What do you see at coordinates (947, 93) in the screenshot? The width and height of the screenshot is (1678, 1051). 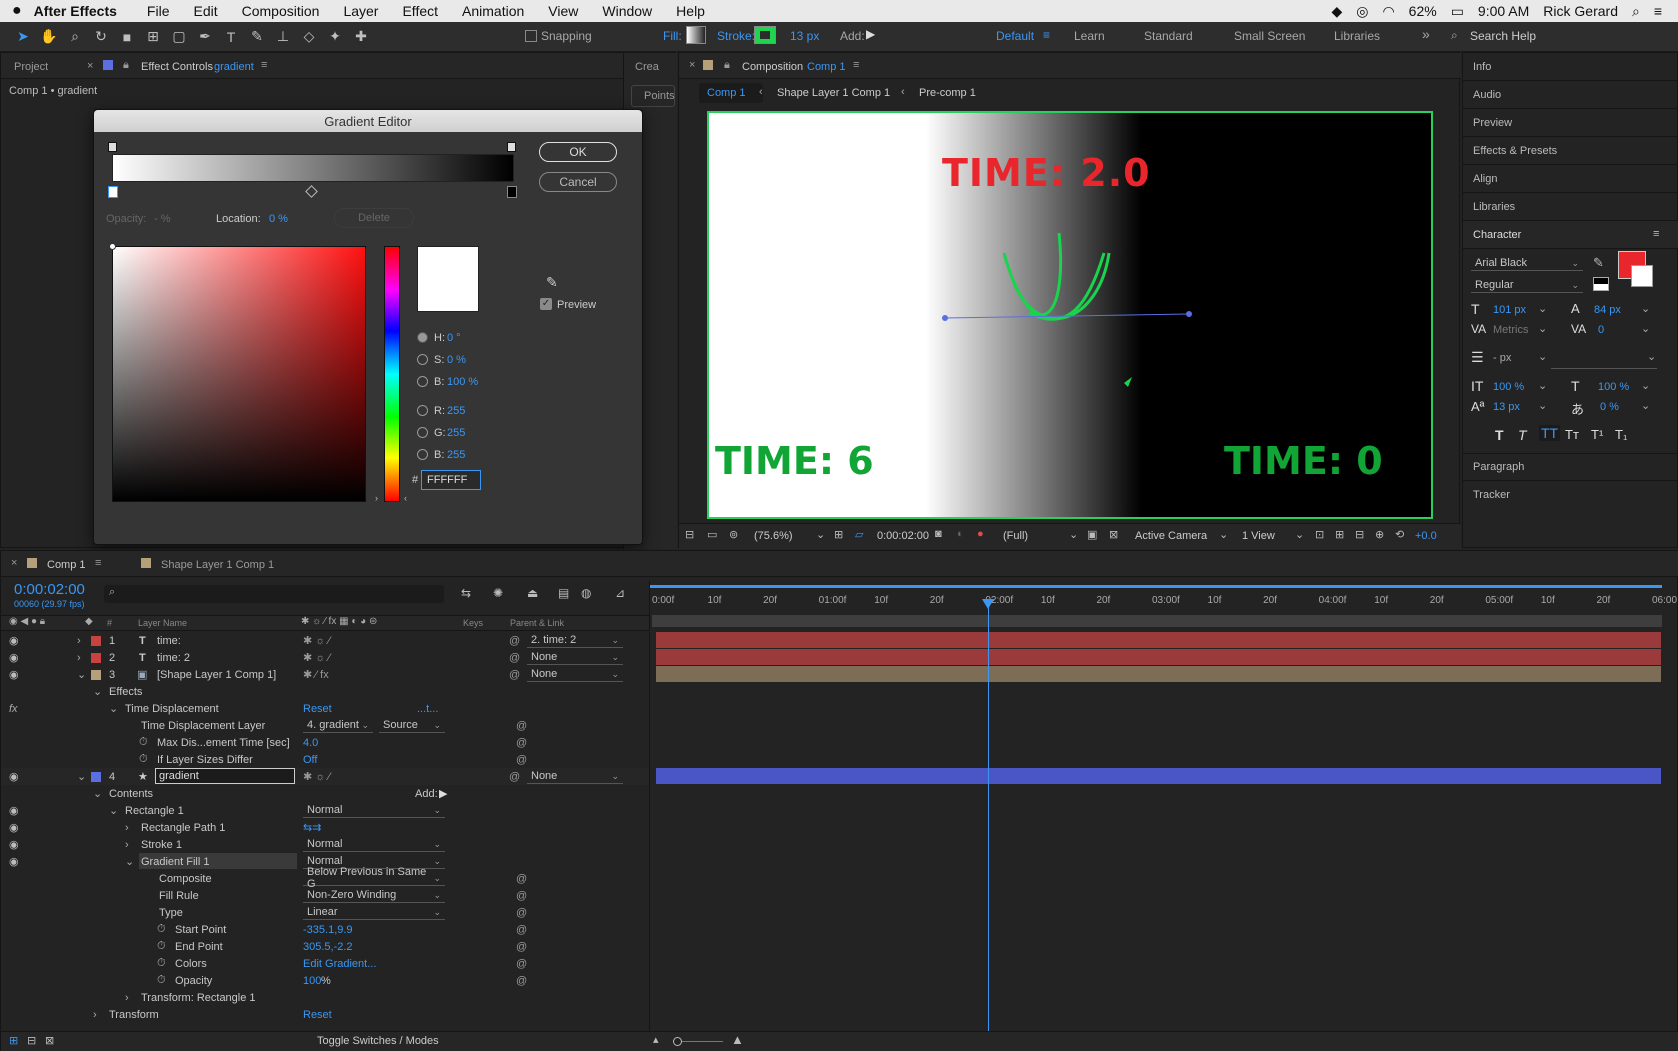 I see `crumb-precomp: Pre-comp 1` at bounding box center [947, 93].